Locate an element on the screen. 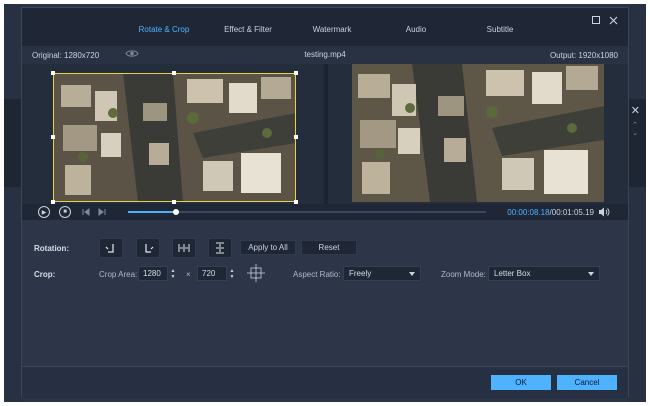 Image resolution: width=650 pixels, height=406 pixels. stop-button: ■ is located at coordinates (65, 212).